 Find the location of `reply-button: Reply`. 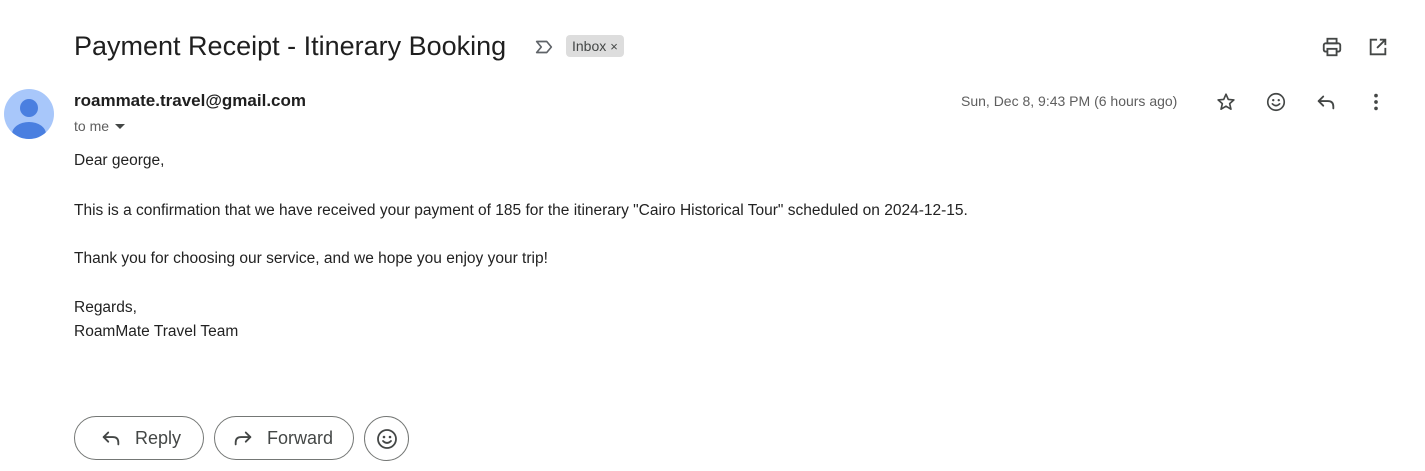

reply-button: Reply is located at coordinates (139, 438).